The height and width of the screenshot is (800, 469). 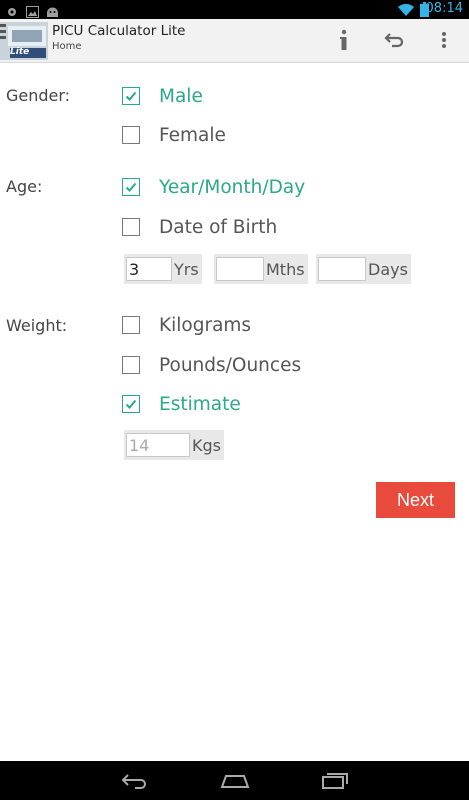 I want to click on undo-icon, so click(x=394, y=40).